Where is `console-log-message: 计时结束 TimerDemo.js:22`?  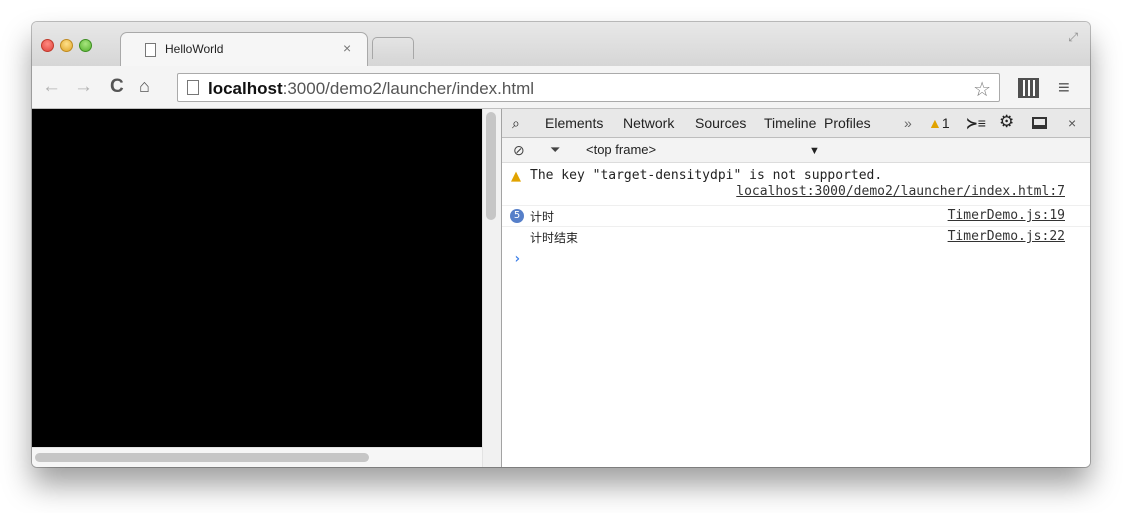 console-log-message: 计时结束 TimerDemo.js:22 is located at coordinates (796, 236).